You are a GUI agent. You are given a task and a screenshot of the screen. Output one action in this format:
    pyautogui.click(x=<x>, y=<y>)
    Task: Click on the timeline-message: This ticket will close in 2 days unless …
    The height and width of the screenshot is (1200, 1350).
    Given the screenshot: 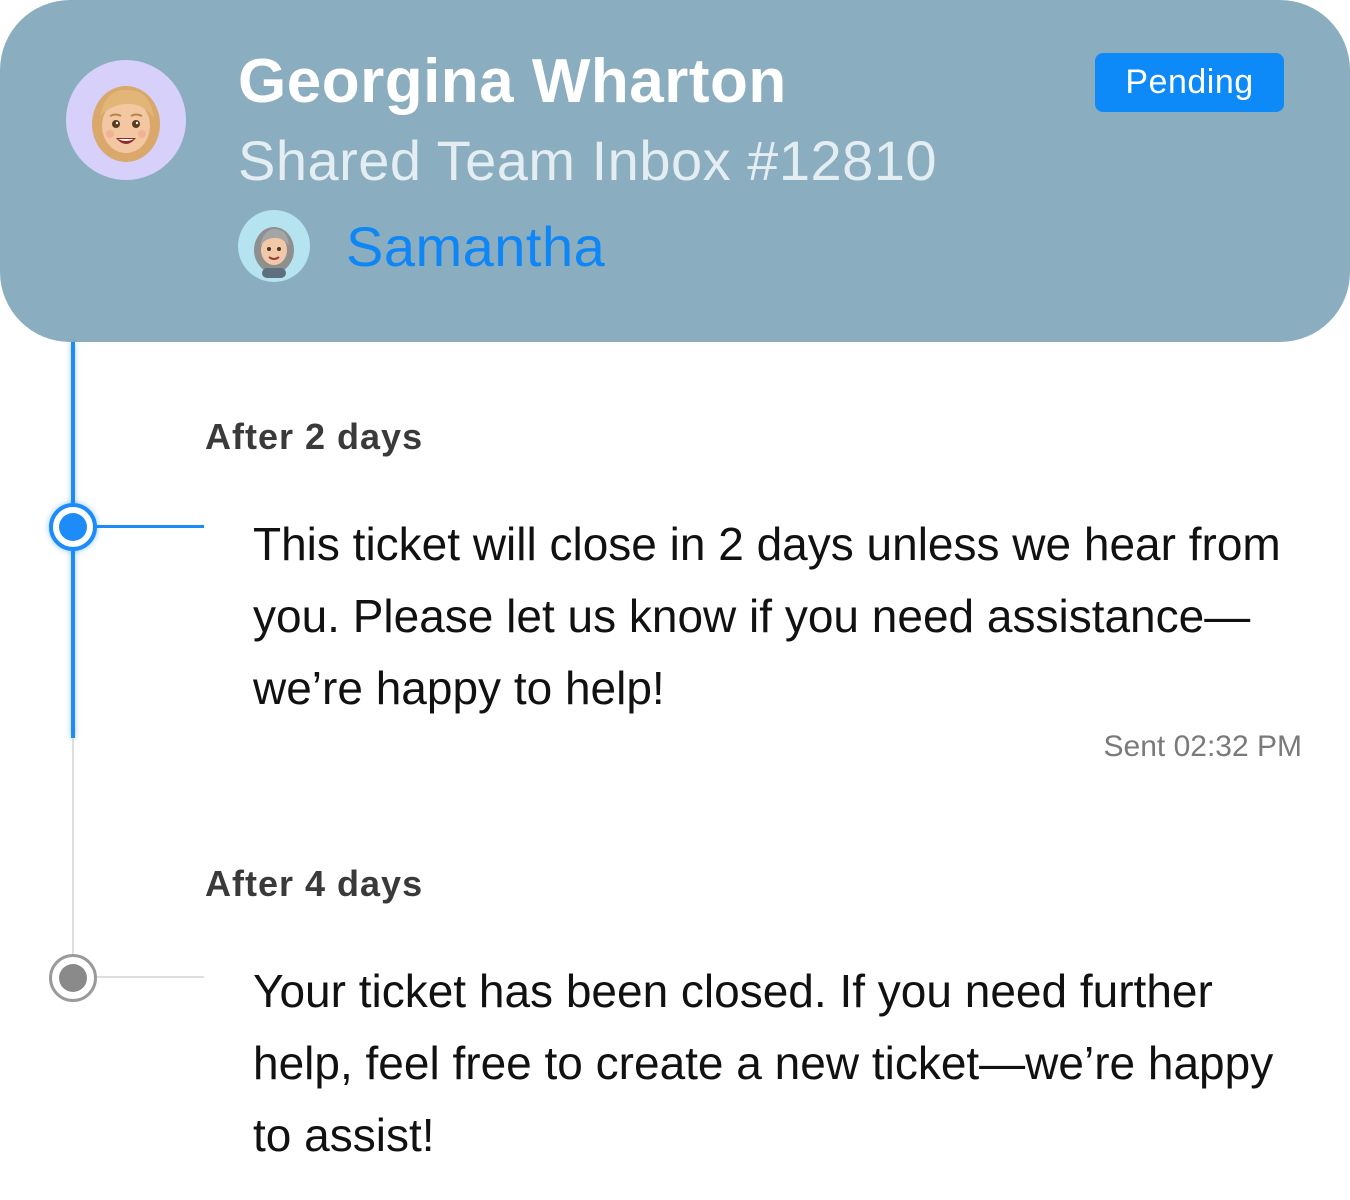 What is the action you would take?
    pyautogui.click(x=767, y=616)
    